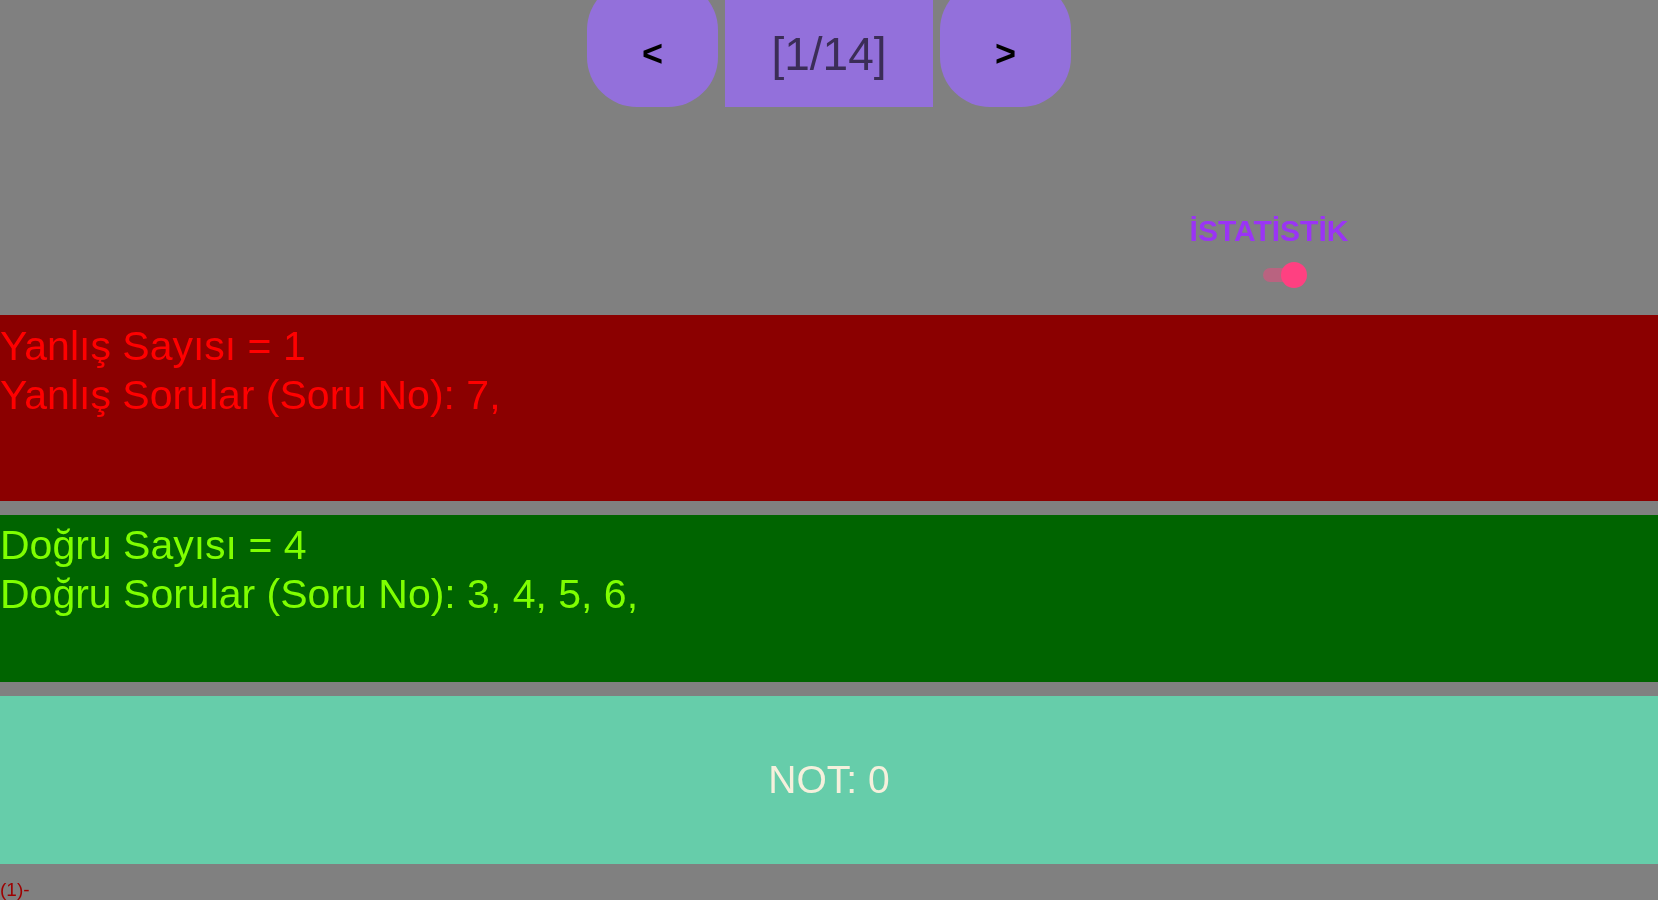  I want to click on statistics-label: İSTATİSTİK, so click(1269, 231).